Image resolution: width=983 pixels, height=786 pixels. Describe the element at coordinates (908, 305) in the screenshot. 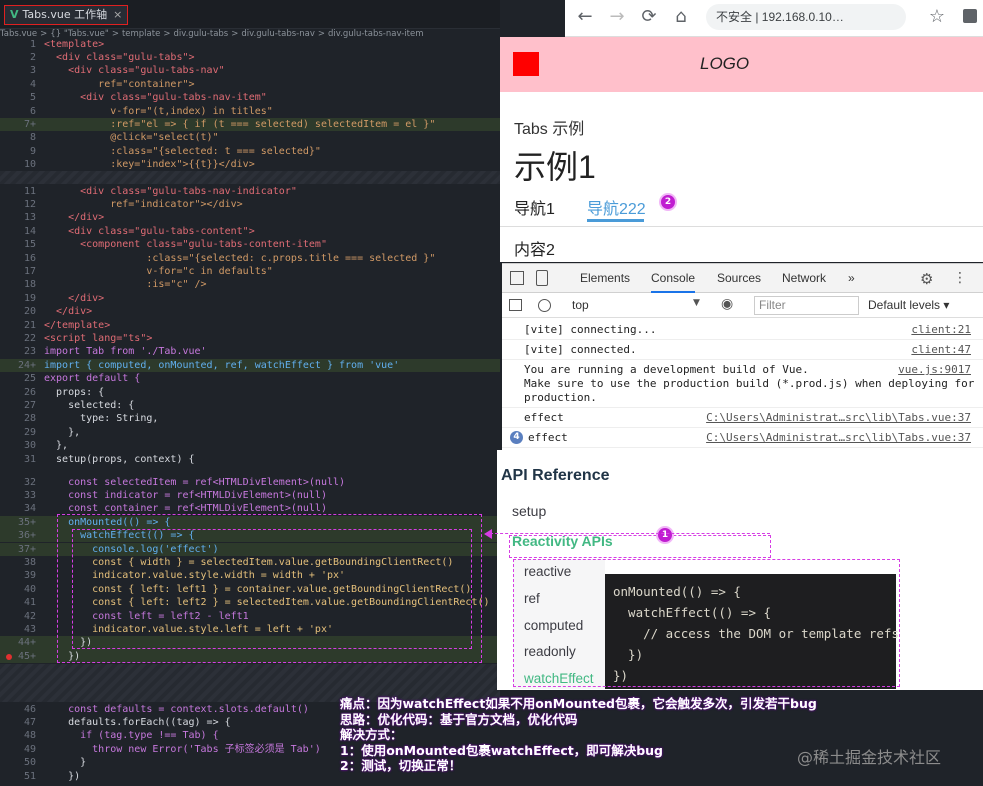

I see `log-levels-select: Default levels ▾` at that location.